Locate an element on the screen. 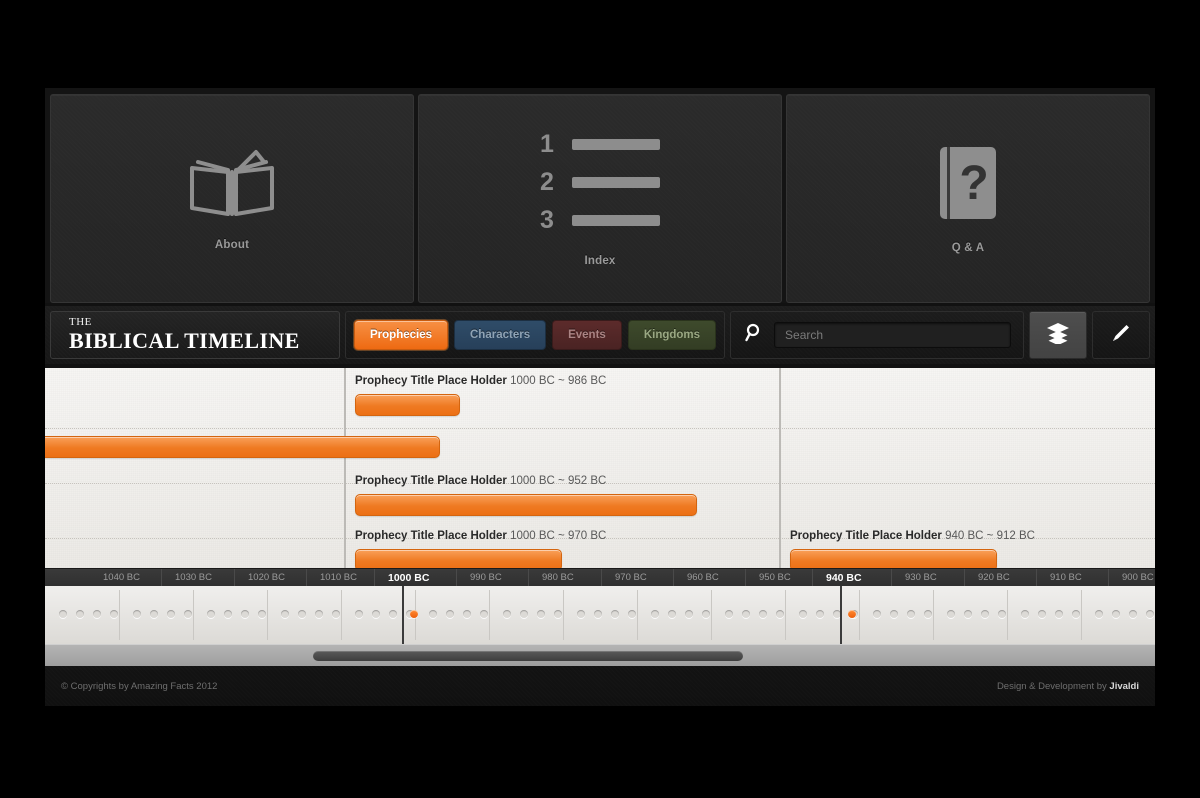  credit-name: Jivaldi is located at coordinates (1124, 686).